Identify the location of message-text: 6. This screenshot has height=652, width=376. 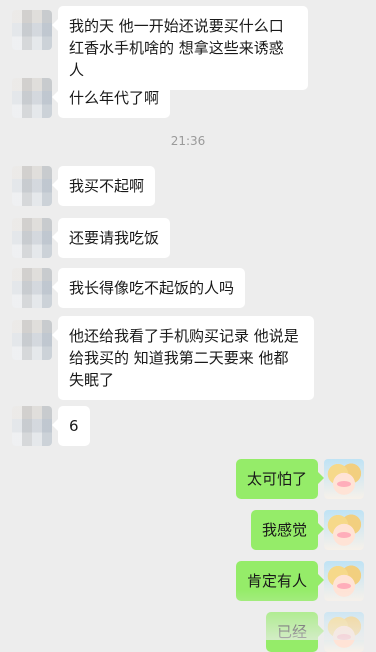
(74, 426).